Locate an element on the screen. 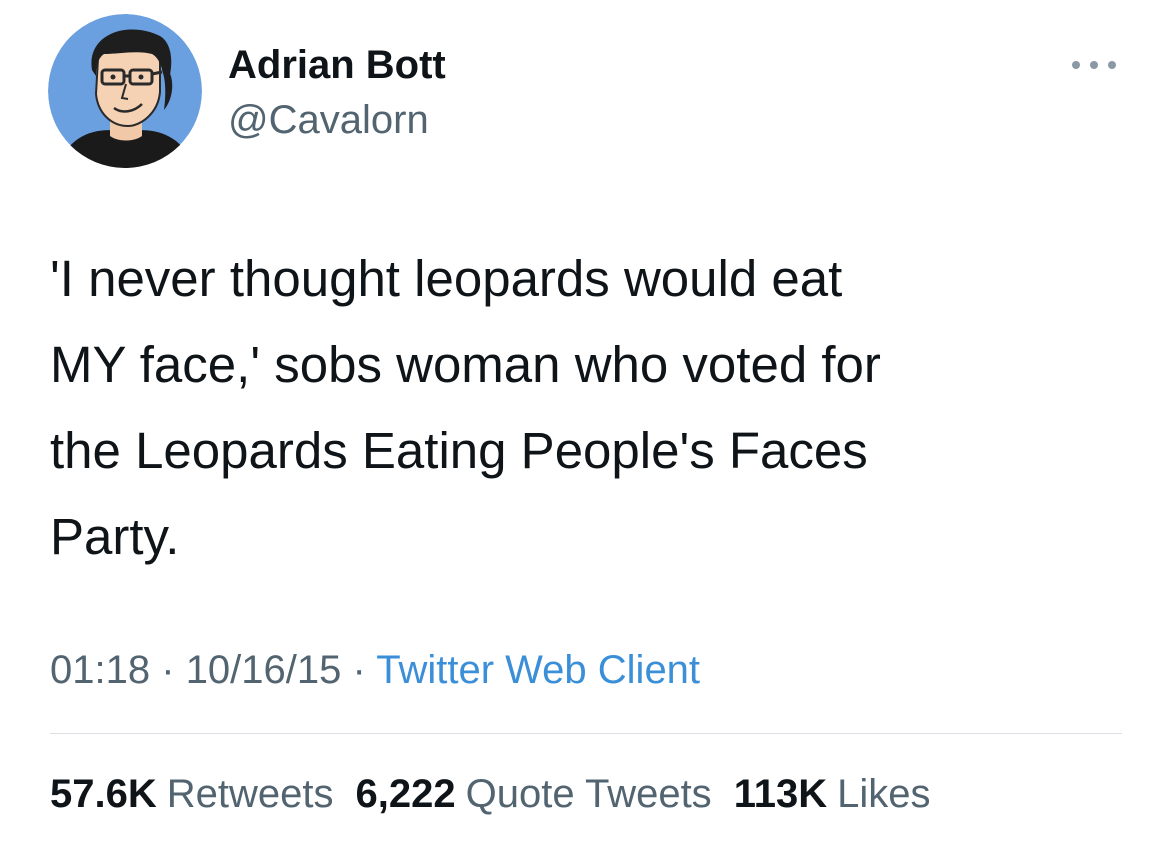  retweets-count: 57.6K is located at coordinates (103, 794).